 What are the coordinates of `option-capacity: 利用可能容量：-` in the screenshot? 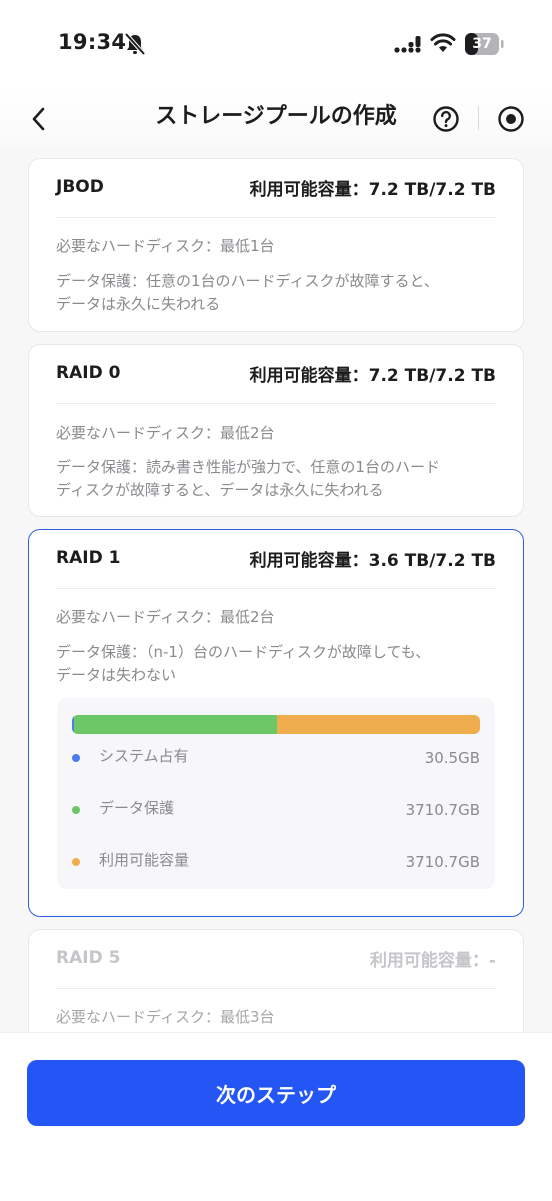 It's located at (432, 961).